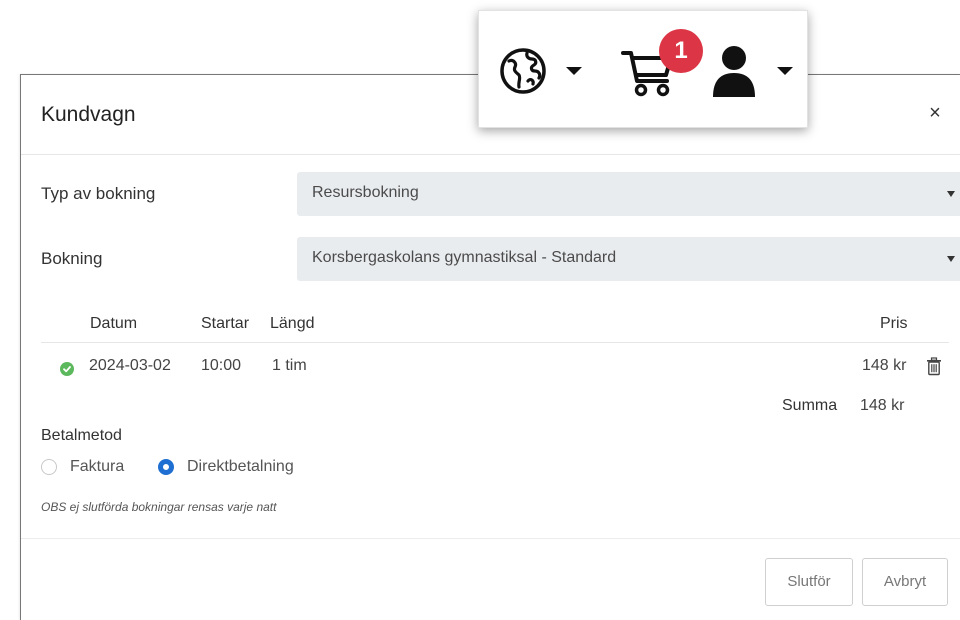 The height and width of the screenshot is (620, 960). Describe the element at coordinates (785, 71) in the screenshot. I see `user-chevron-down-icon` at that location.